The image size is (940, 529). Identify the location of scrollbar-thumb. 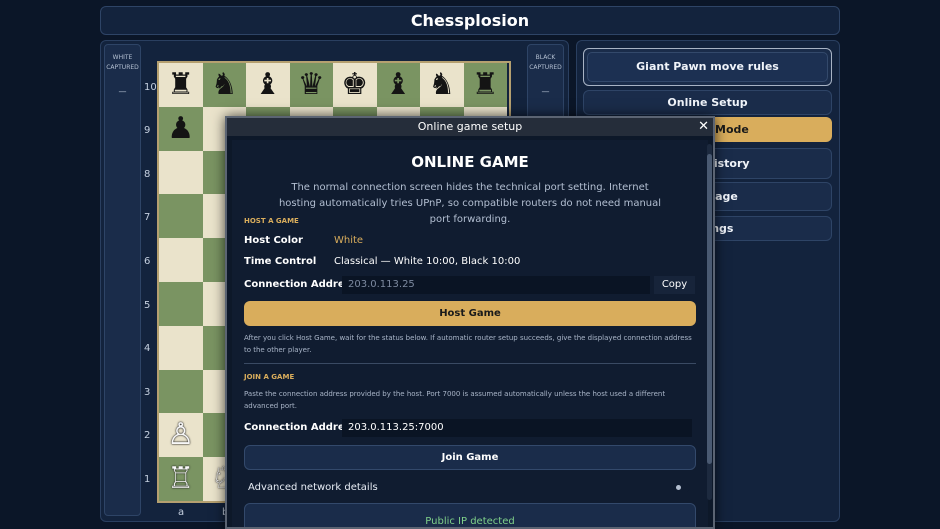
(709, 309).